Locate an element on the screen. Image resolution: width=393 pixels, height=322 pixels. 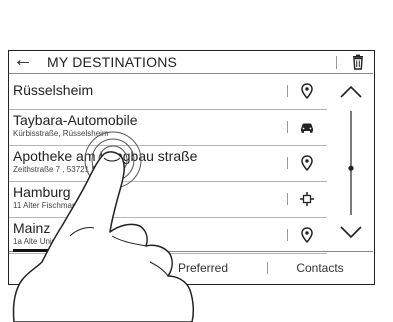
header-bar: ← MY DESTINATIONS is located at coordinates (191, 61).